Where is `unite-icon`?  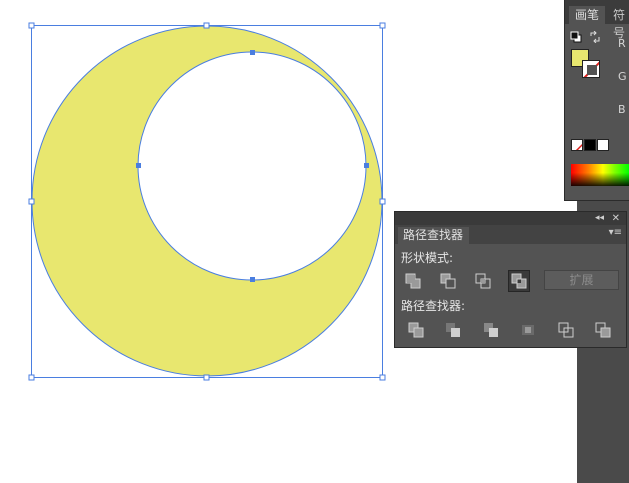
unite-icon is located at coordinates (413, 281).